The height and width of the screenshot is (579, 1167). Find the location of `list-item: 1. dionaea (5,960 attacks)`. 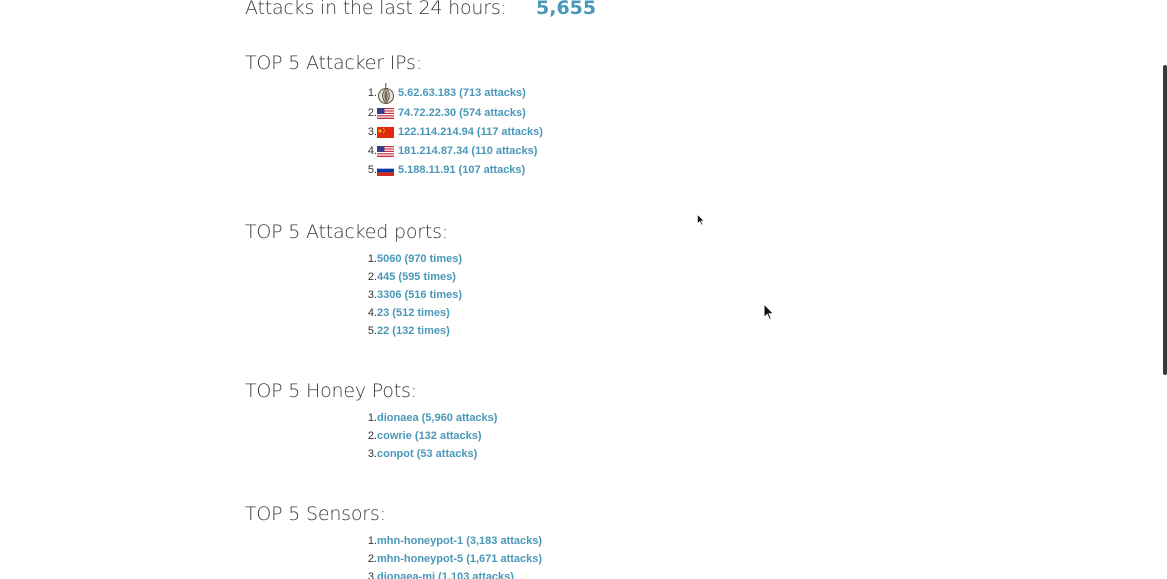

list-item: 1. dionaea (5,960 attacks) is located at coordinates (429, 418).